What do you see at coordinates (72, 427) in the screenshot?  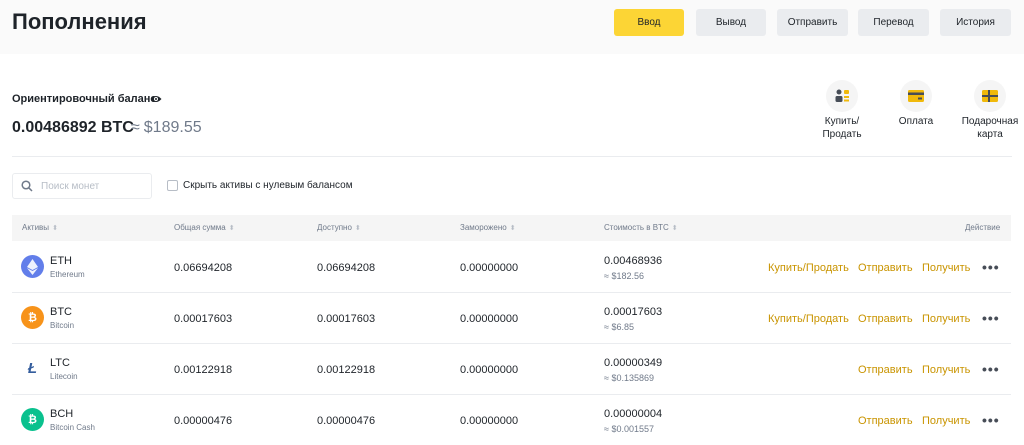 I see `asset-name: Bitcoin Cash` at bounding box center [72, 427].